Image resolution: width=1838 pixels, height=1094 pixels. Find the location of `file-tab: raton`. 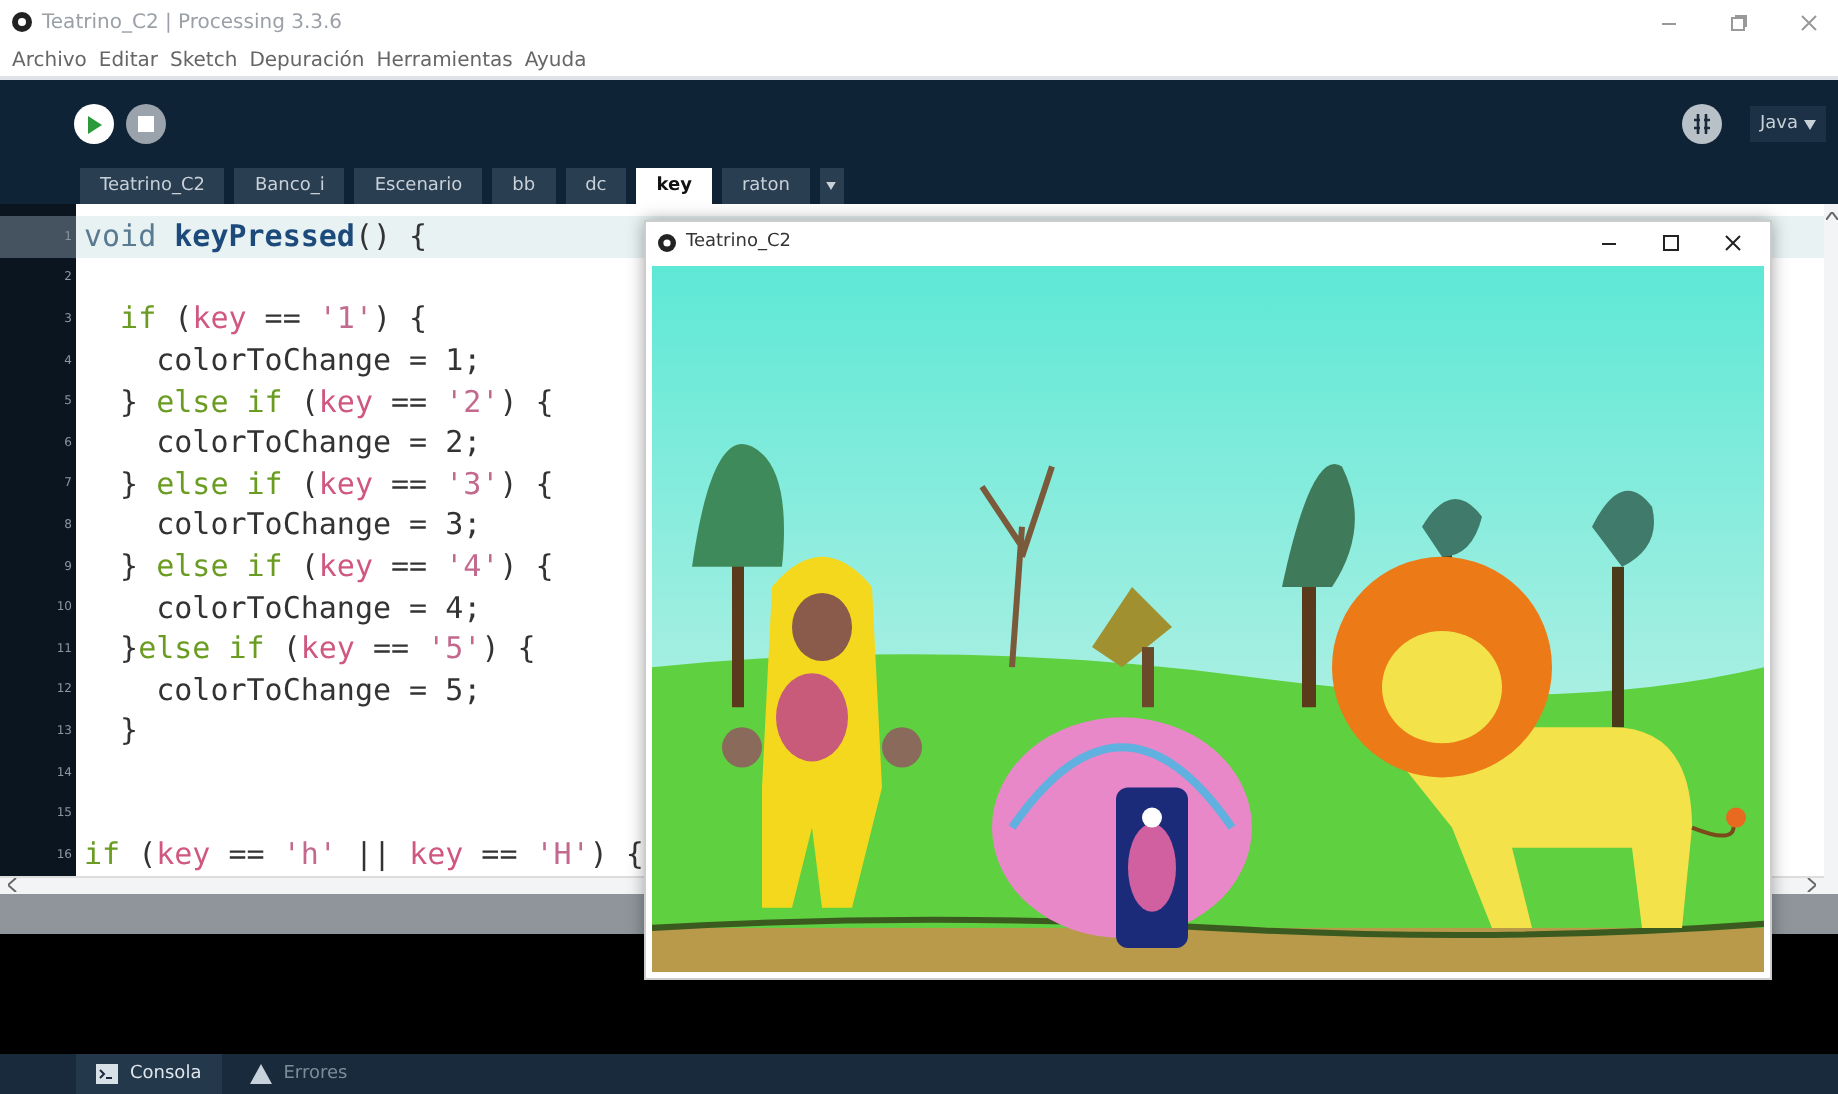

file-tab: raton is located at coordinates (765, 186).